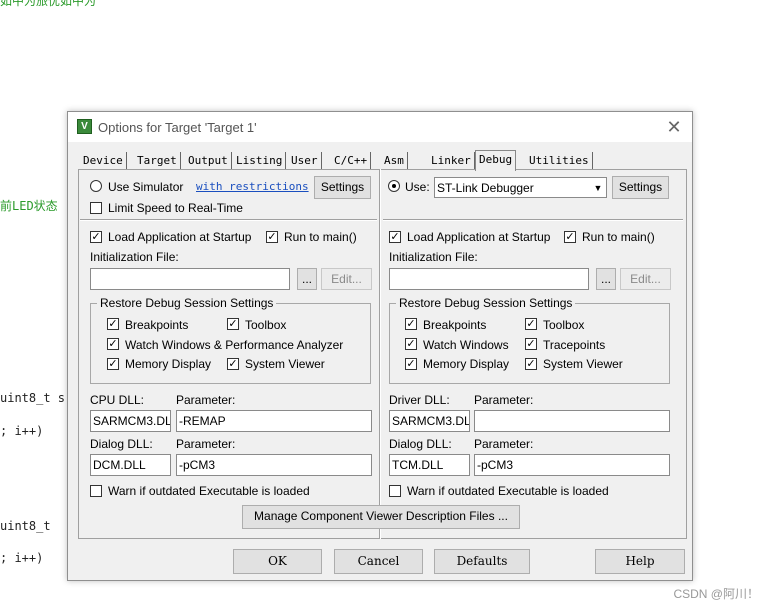 Image resolution: width=769 pixels, height=607 pixels. Describe the element at coordinates (485, 188) in the screenshot. I see `debugger-select-value: ST-Link Debugger` at that location.